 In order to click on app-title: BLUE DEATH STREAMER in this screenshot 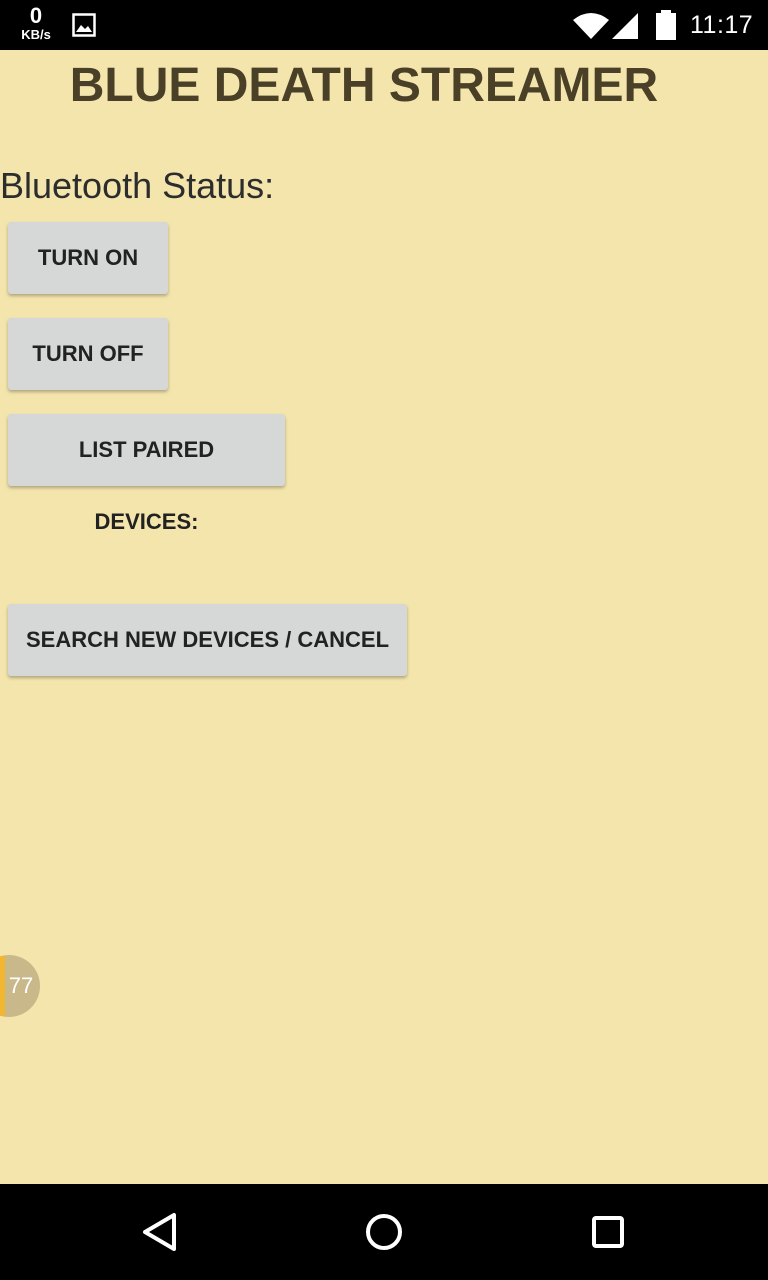, I will do `click(364, 85)`.